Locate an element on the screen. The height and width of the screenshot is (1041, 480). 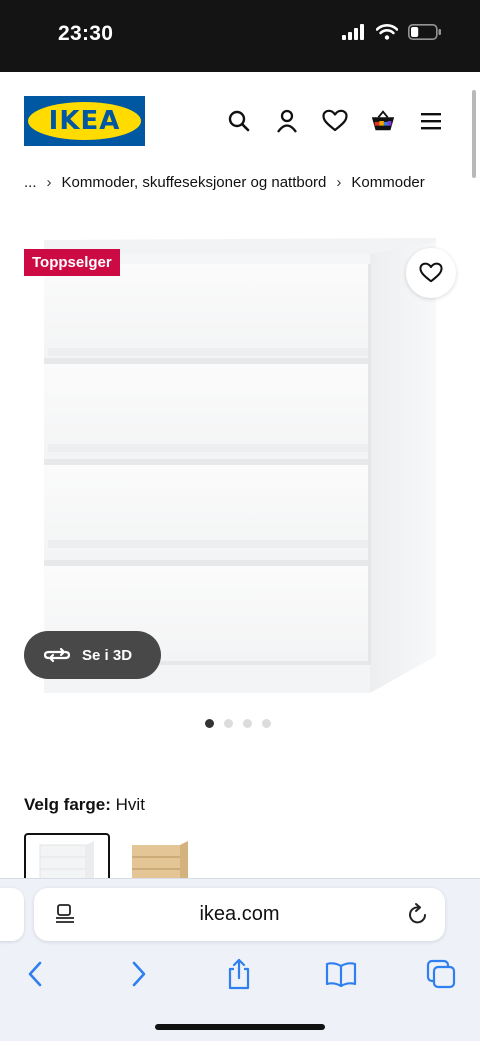
forward-button is located at coordinates (139, 974).